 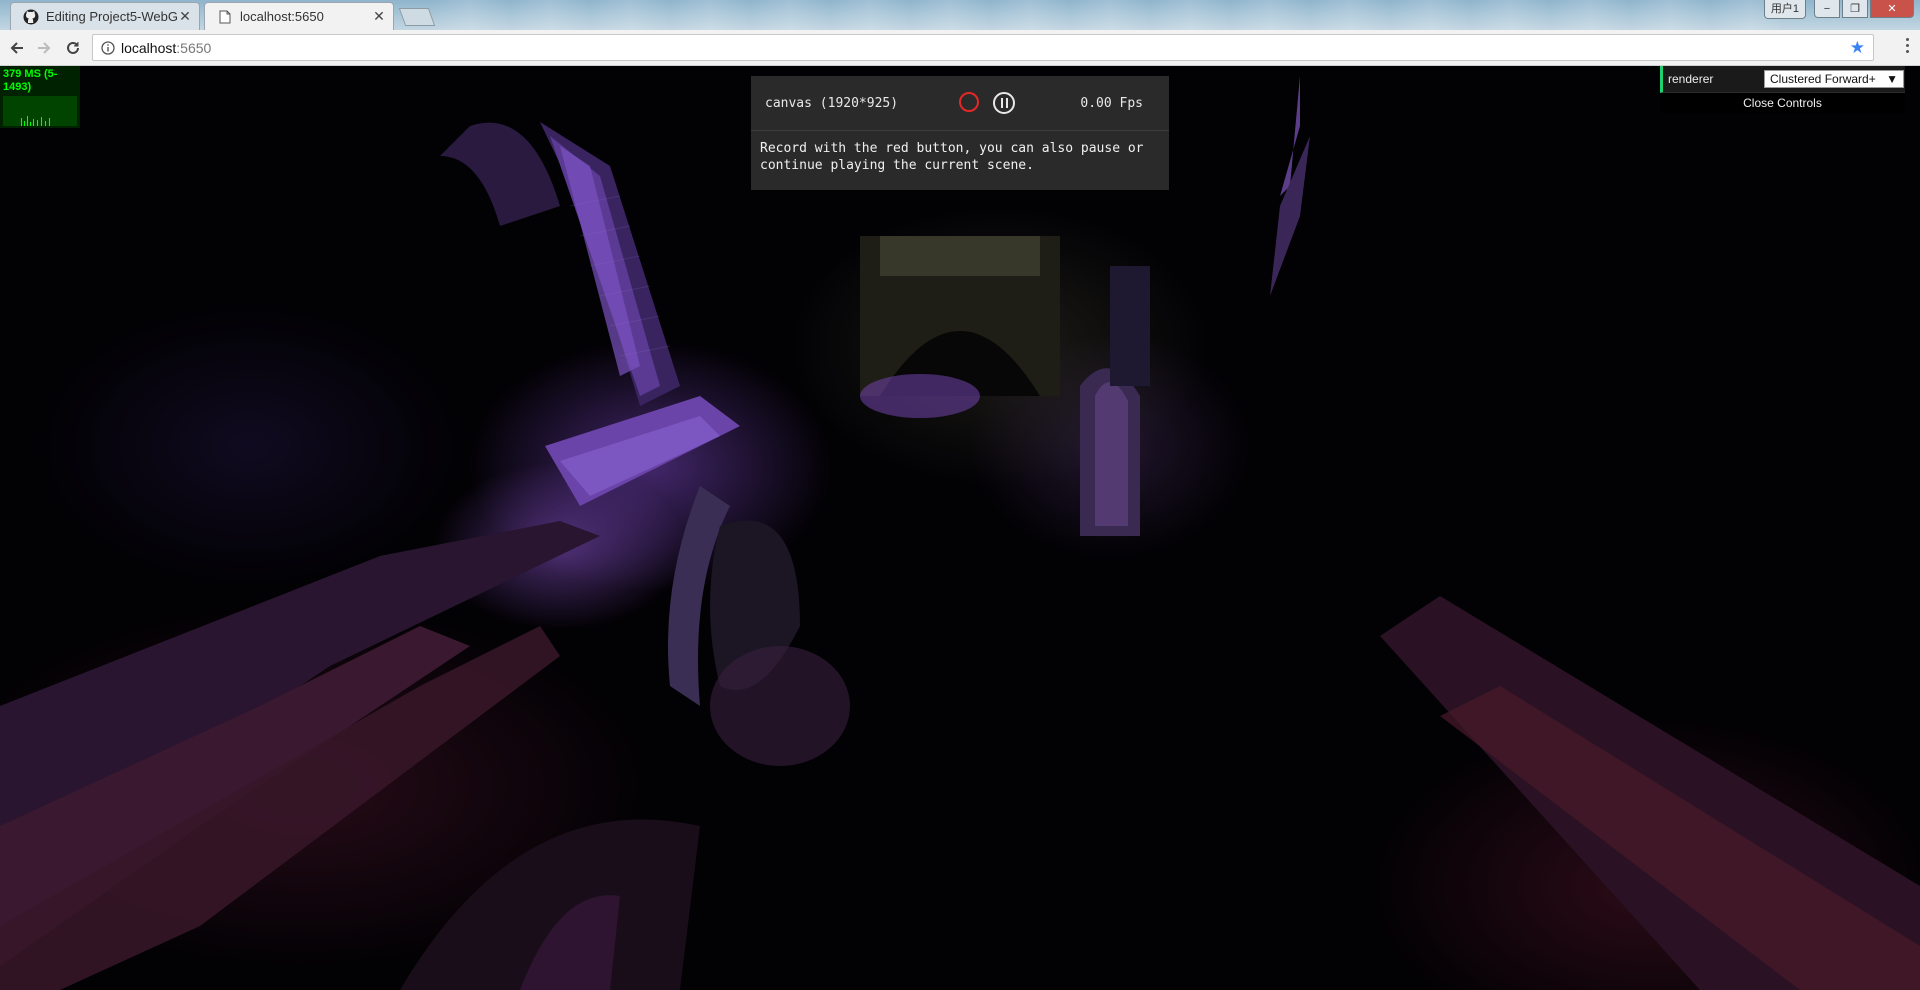 I want to click on stats-monitor: 379 MS (5-1493), so click(x=40, y=97).